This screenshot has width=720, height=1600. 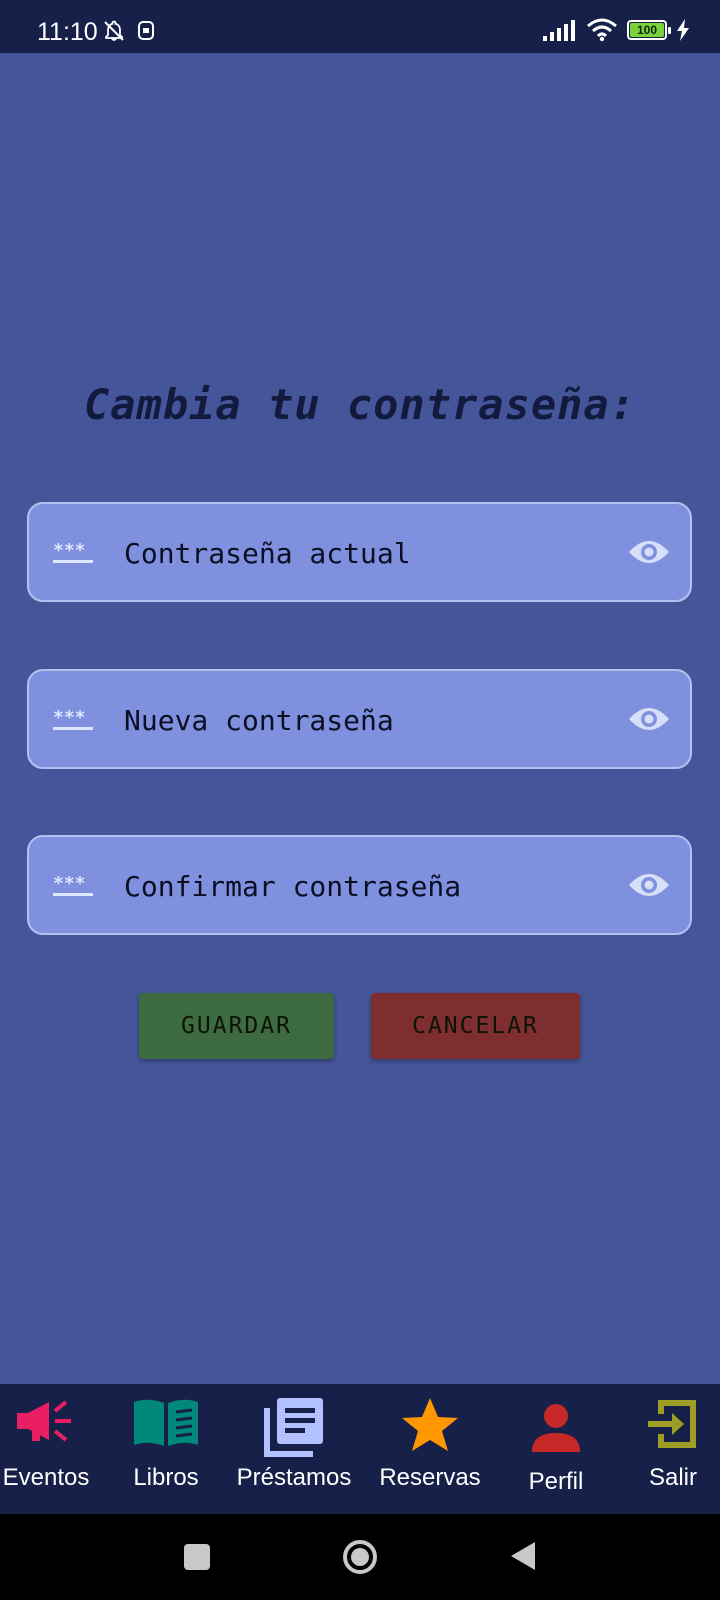 I want to click on new-password-field: *** Nueva contraseña, so click(x=359, y=719).